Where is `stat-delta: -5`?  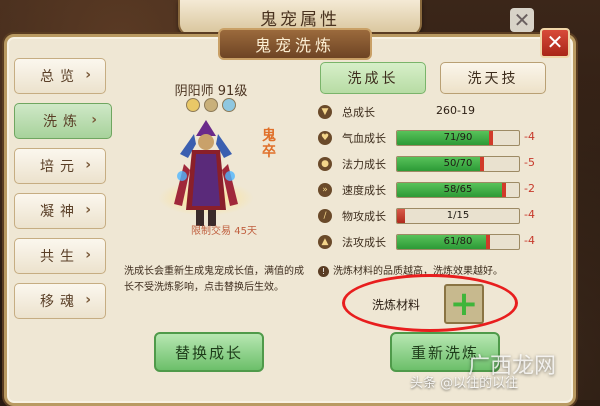 stat-delta: -5 is located at coordinates (529, 162).